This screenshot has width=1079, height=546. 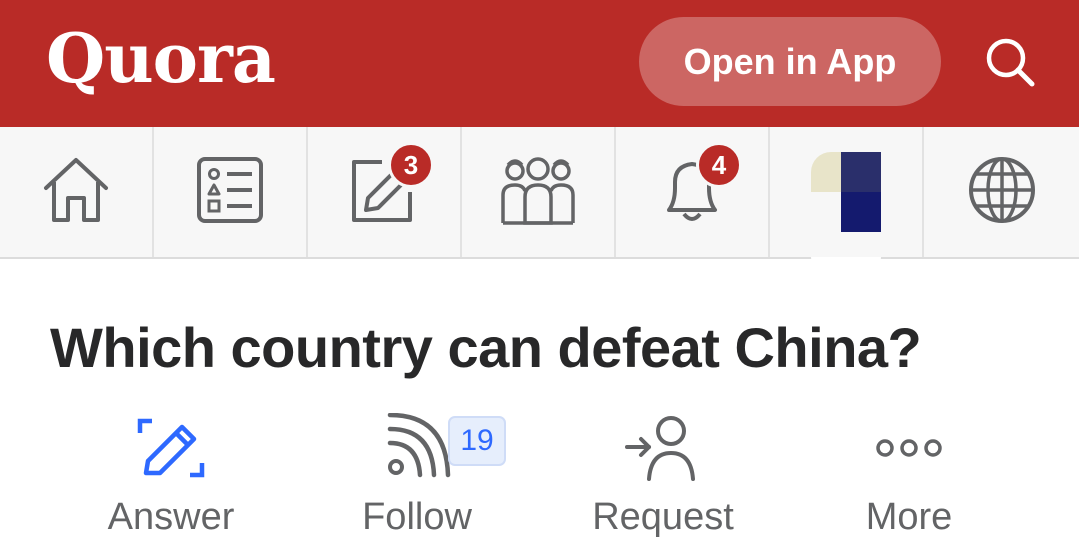 I want to click on nav-spaces, so click(x=539, y=192).